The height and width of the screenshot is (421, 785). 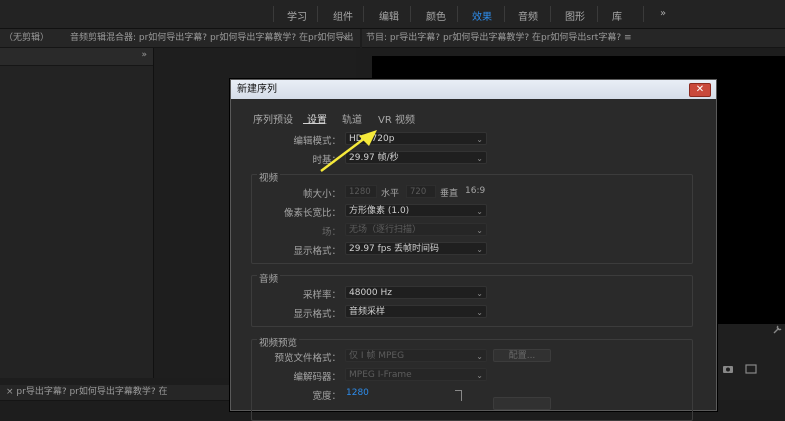 I want to click on sample-rate-select: 48000 Hz ⌄, so click(x=416, y=292).